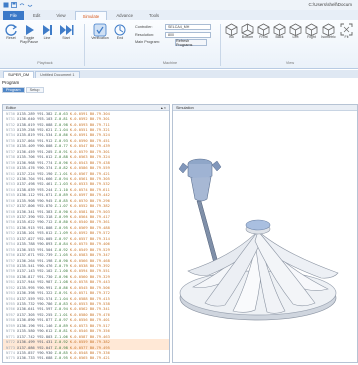 This screenshot has width=358, height=365. What do you see at coordinates (57, 74) in the screenshot?
I see `doc-tab-untitled: Untitled Document 1` at bounding box center [57, 74].